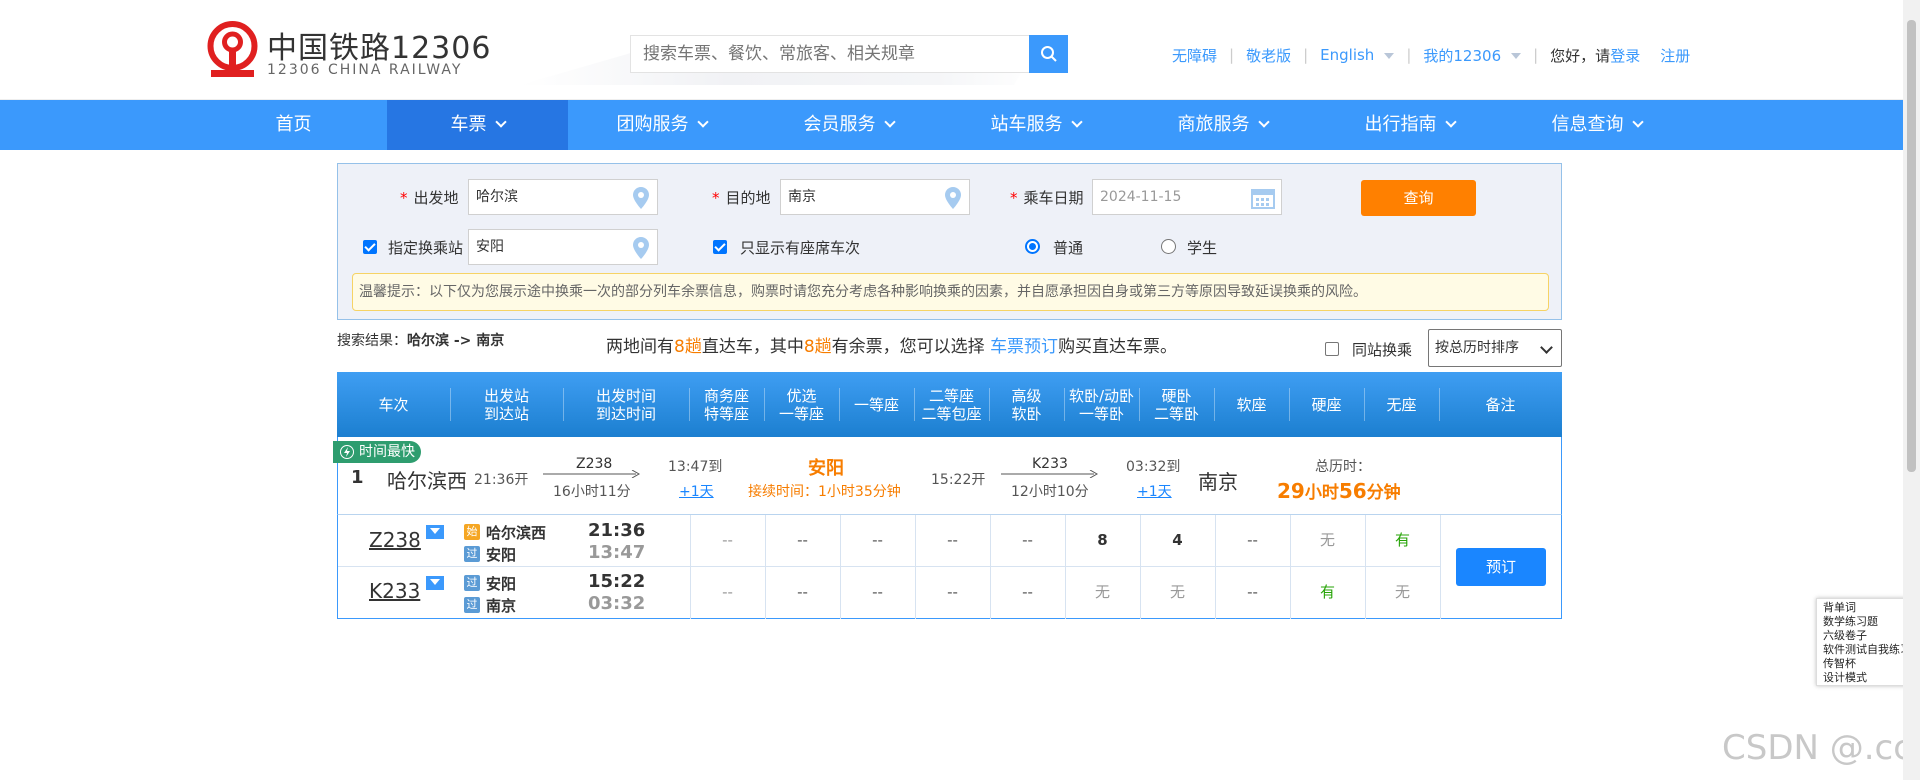 The image size is (1920, 780). I want to click on watermark: CSDN @.ccl, so click(1821, 748).